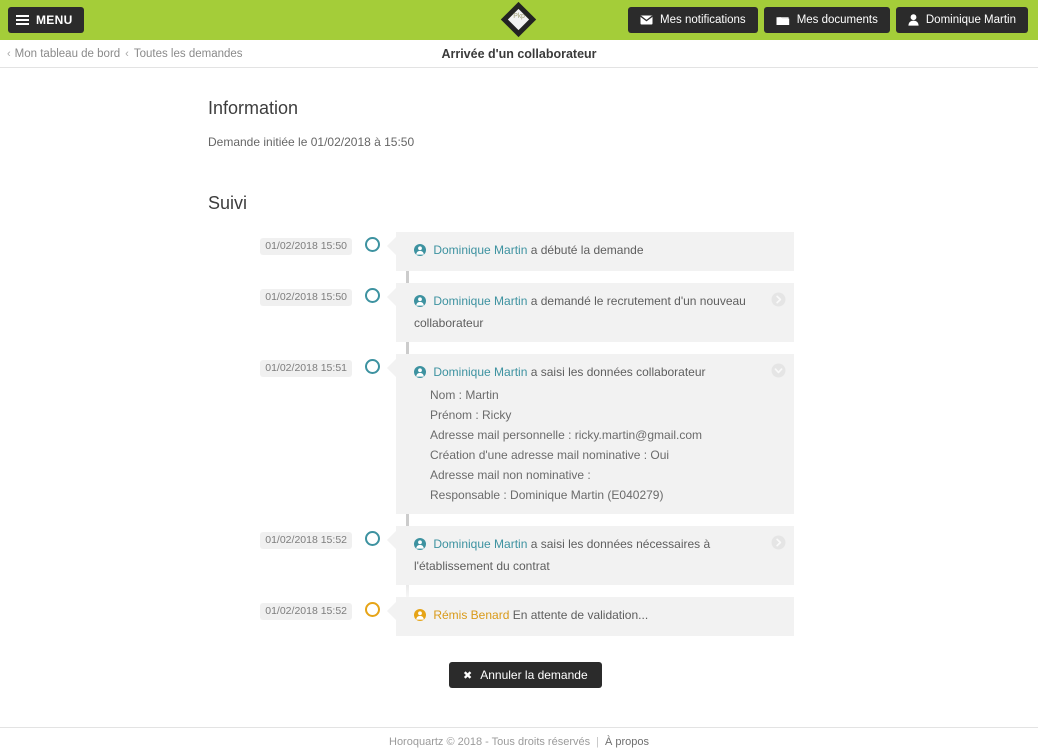 The width and height of the screenshot is (1038, 755). Describe the element at coordinates (9, 53) in the screenshot. I see `breadcrumb-chevron-icon-1: ‹` at that location.